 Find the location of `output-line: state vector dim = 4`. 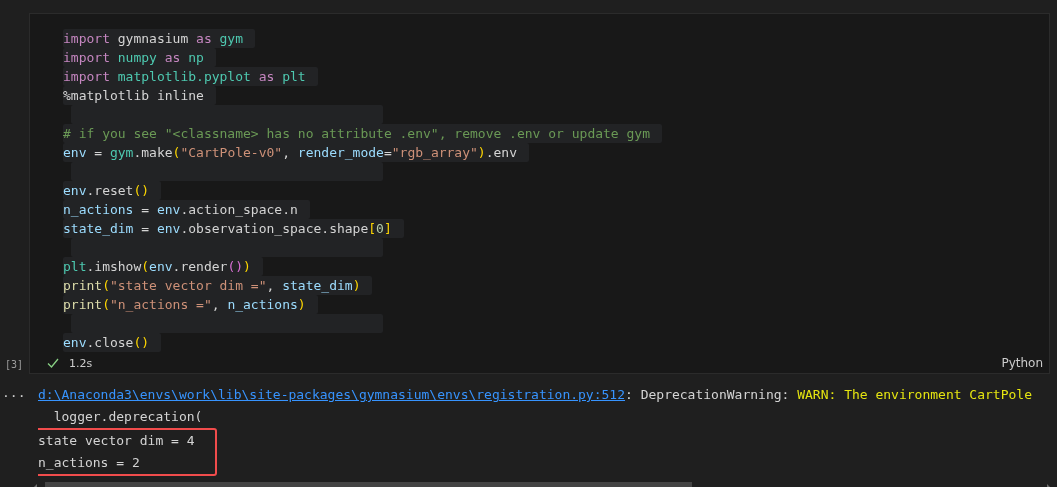

output-line: state vector dim = 4 is located at coordinates (116, 441).